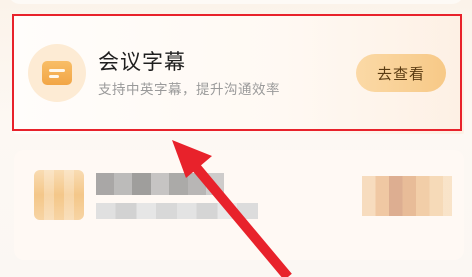 This screenshot has width=472, height=277. I want to click on blurred-item-title, so click(160, 184).